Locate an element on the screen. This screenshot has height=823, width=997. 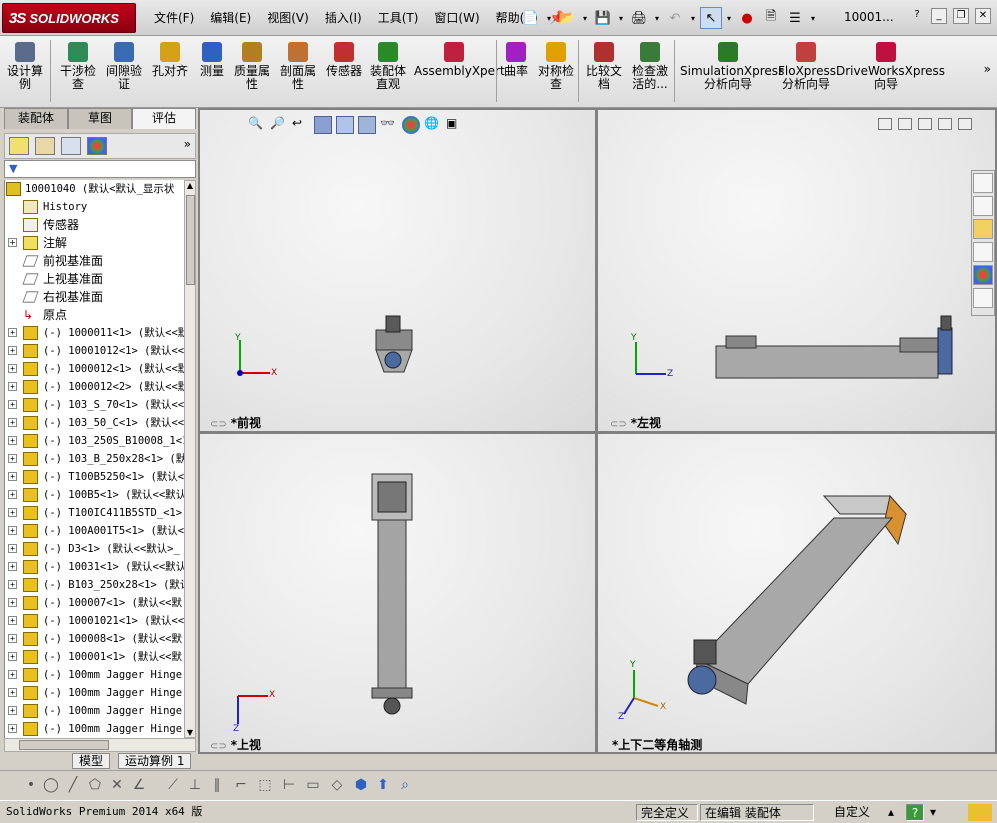
view-palette-icon is located at coordinates (983, 252).